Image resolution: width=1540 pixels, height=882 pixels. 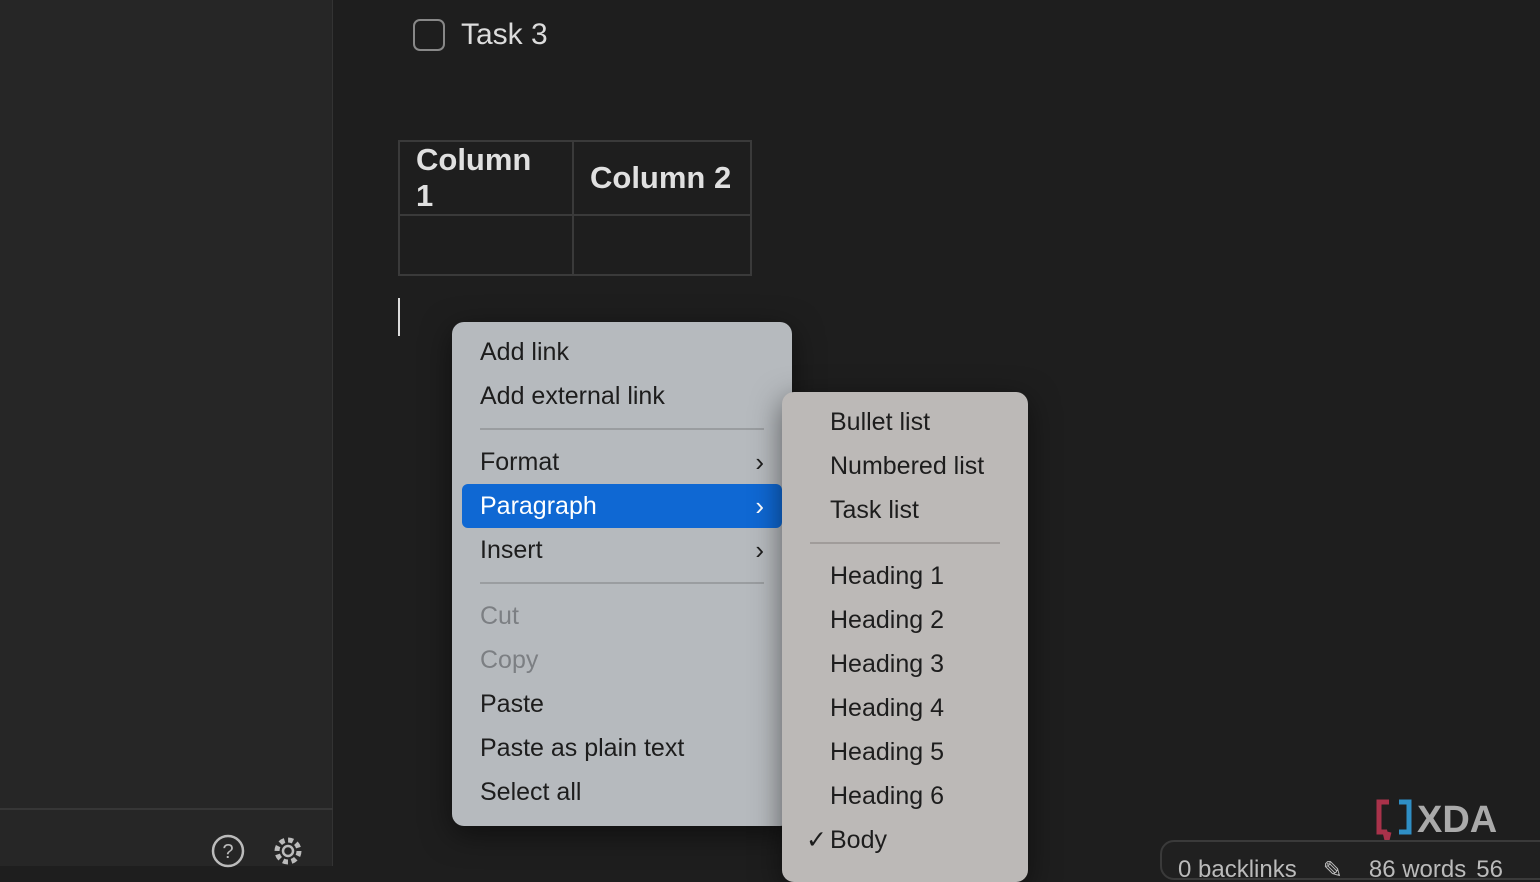 I want to click on menu-item-label: Heading 6, so click(x=887, y=796).